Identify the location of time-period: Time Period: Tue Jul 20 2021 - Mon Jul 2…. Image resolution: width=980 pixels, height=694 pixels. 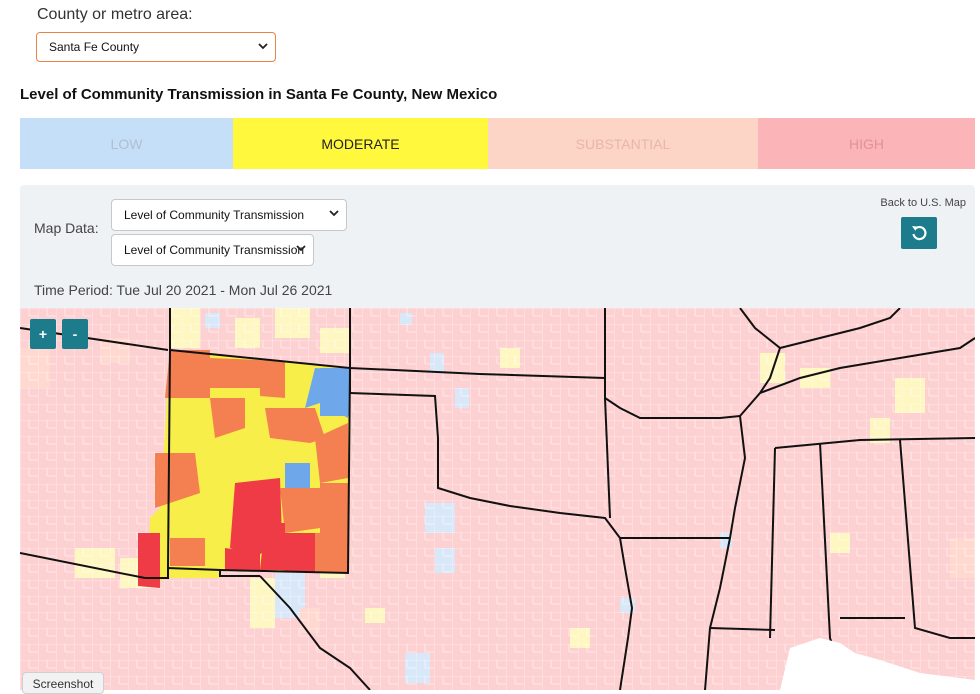
(183, 290).